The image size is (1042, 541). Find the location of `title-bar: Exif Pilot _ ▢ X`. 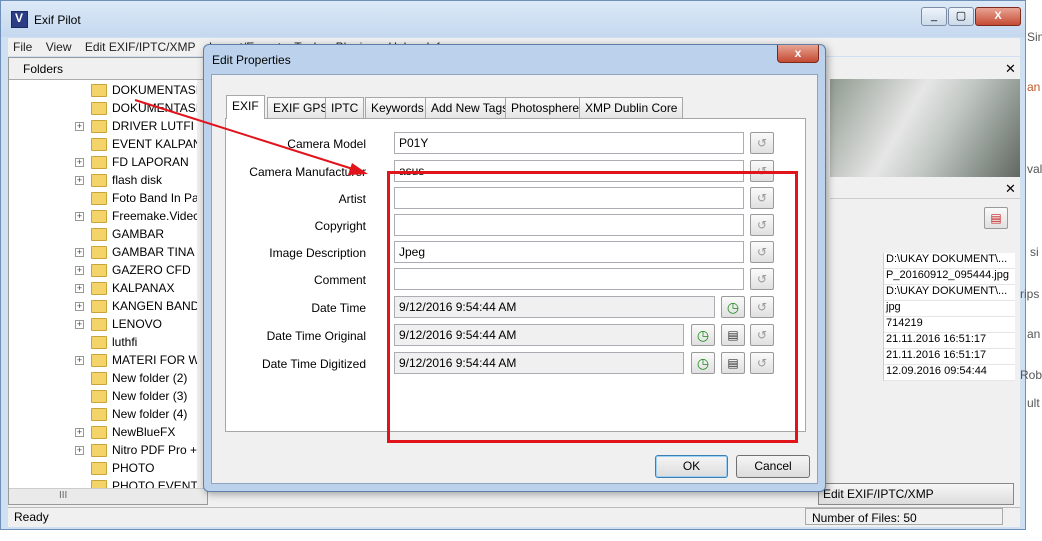

title-bar: Exif Pilot _ ▢ X is located at coordinates (513, 19).